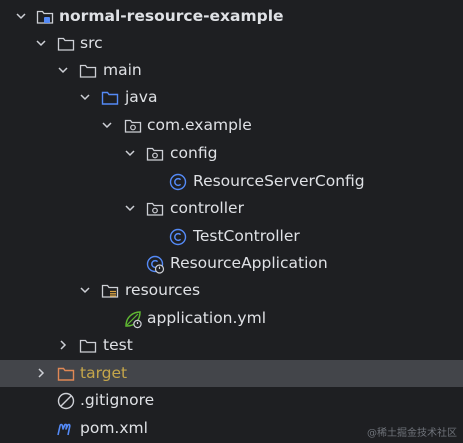 This screenshot has width=463, height=443. I want to click on tree-row-resource-server-config: ResourceServerConfig, so click(231, 181).